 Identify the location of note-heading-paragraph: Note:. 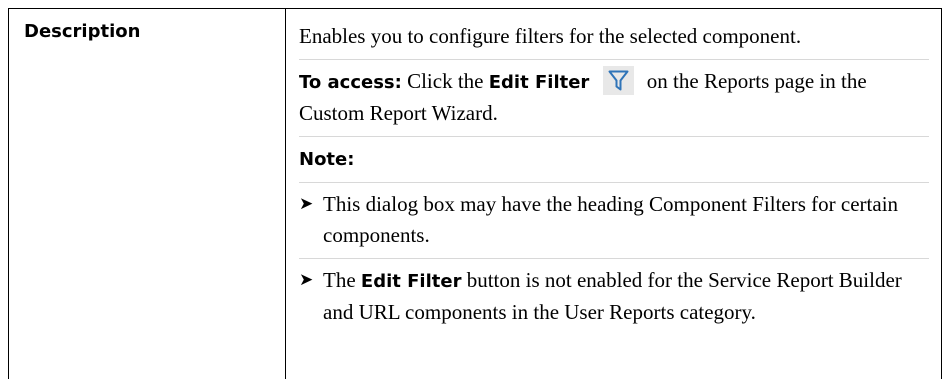
(614, 159).